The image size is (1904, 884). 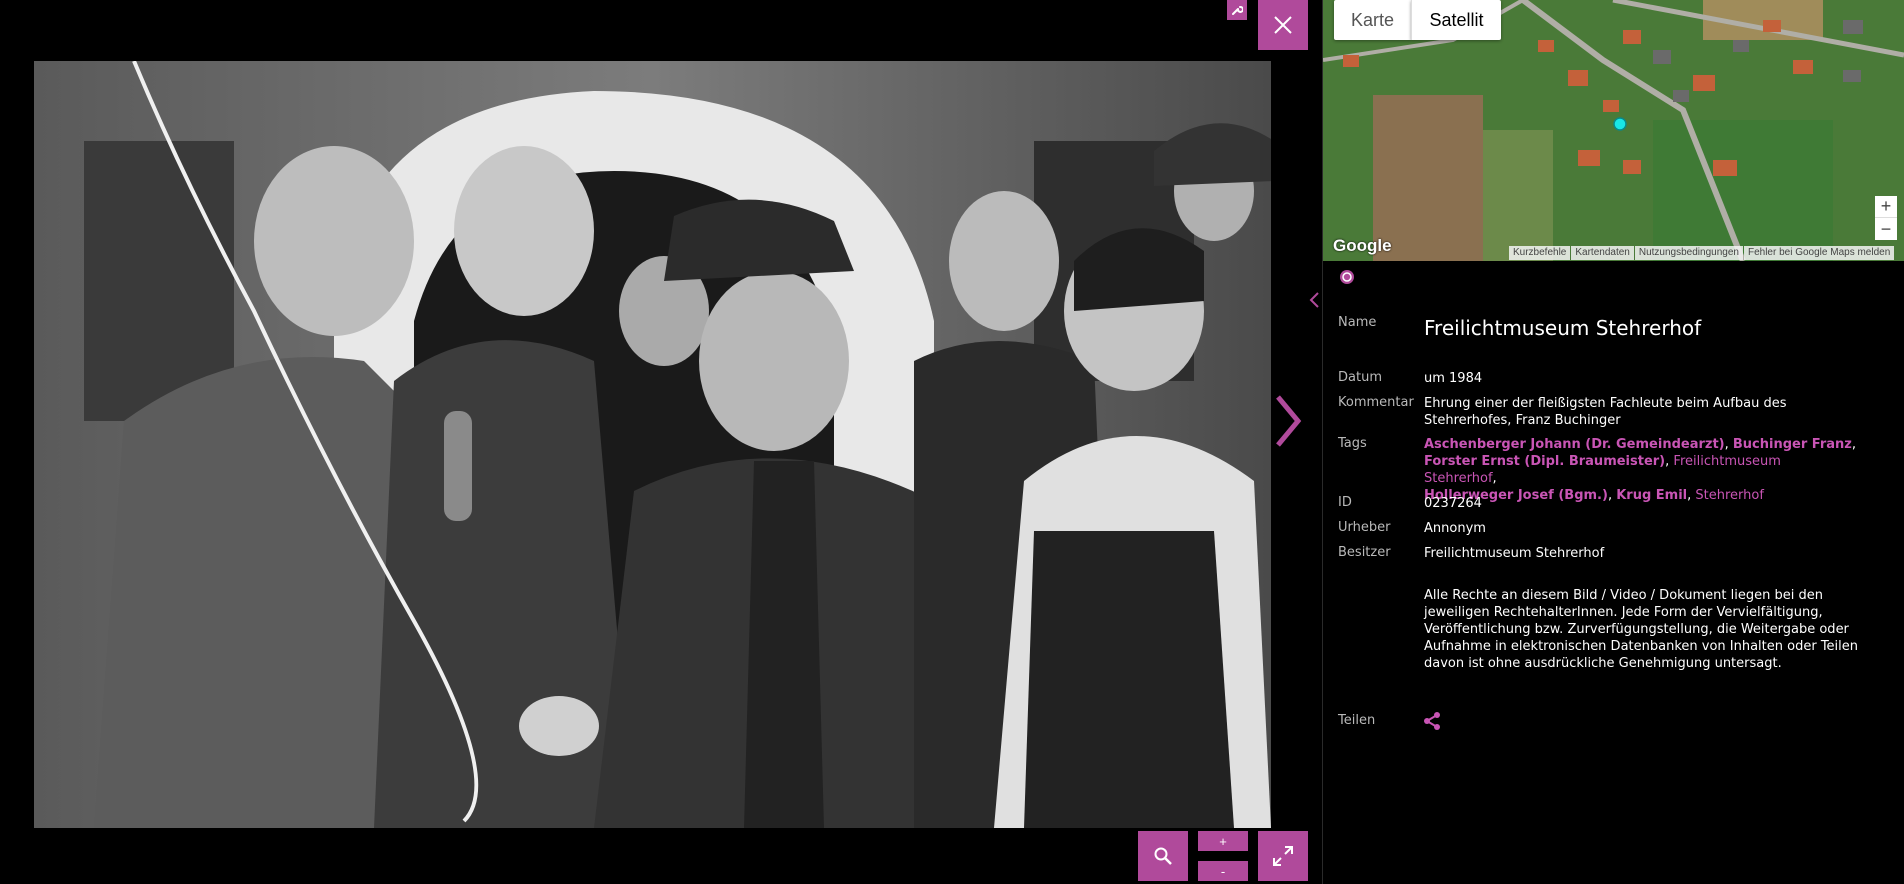 What do you see at coordinates (1364, 552) in the screenshot?
I see `owner-label: Besitzer` at bounding box center [1364, 552].